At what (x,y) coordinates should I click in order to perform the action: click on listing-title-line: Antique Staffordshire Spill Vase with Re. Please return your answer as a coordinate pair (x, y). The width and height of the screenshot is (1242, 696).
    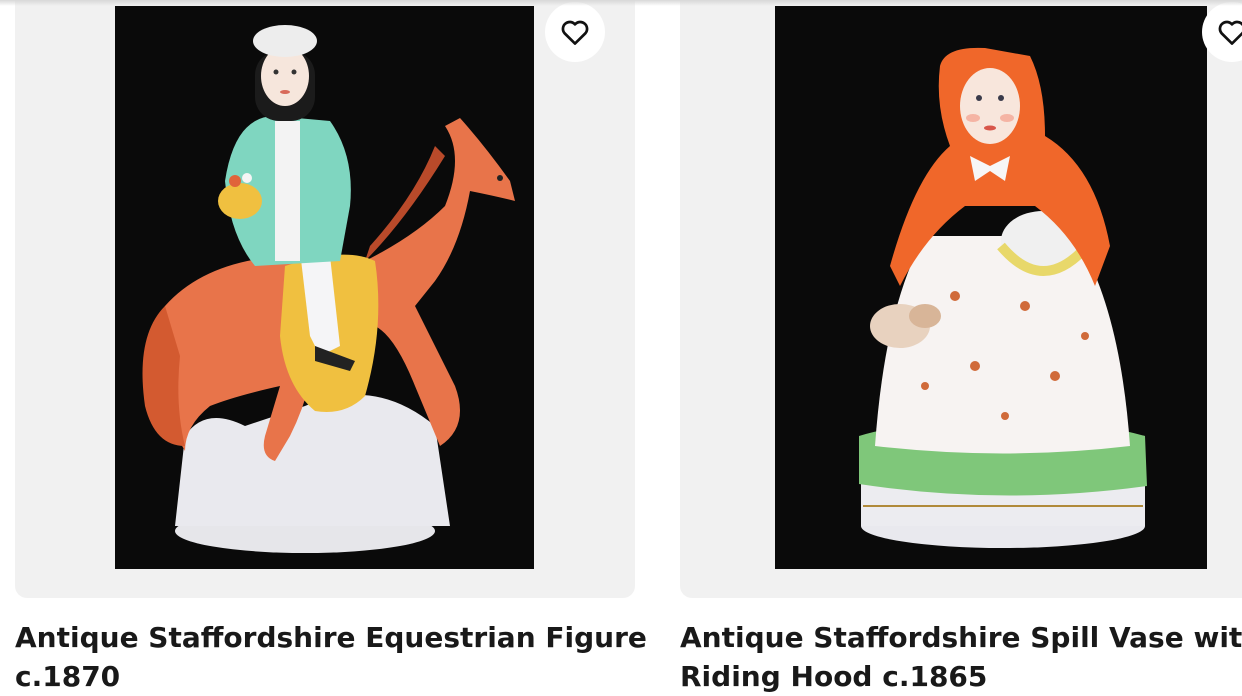
    Looking at the image, I should click on (961, 637).